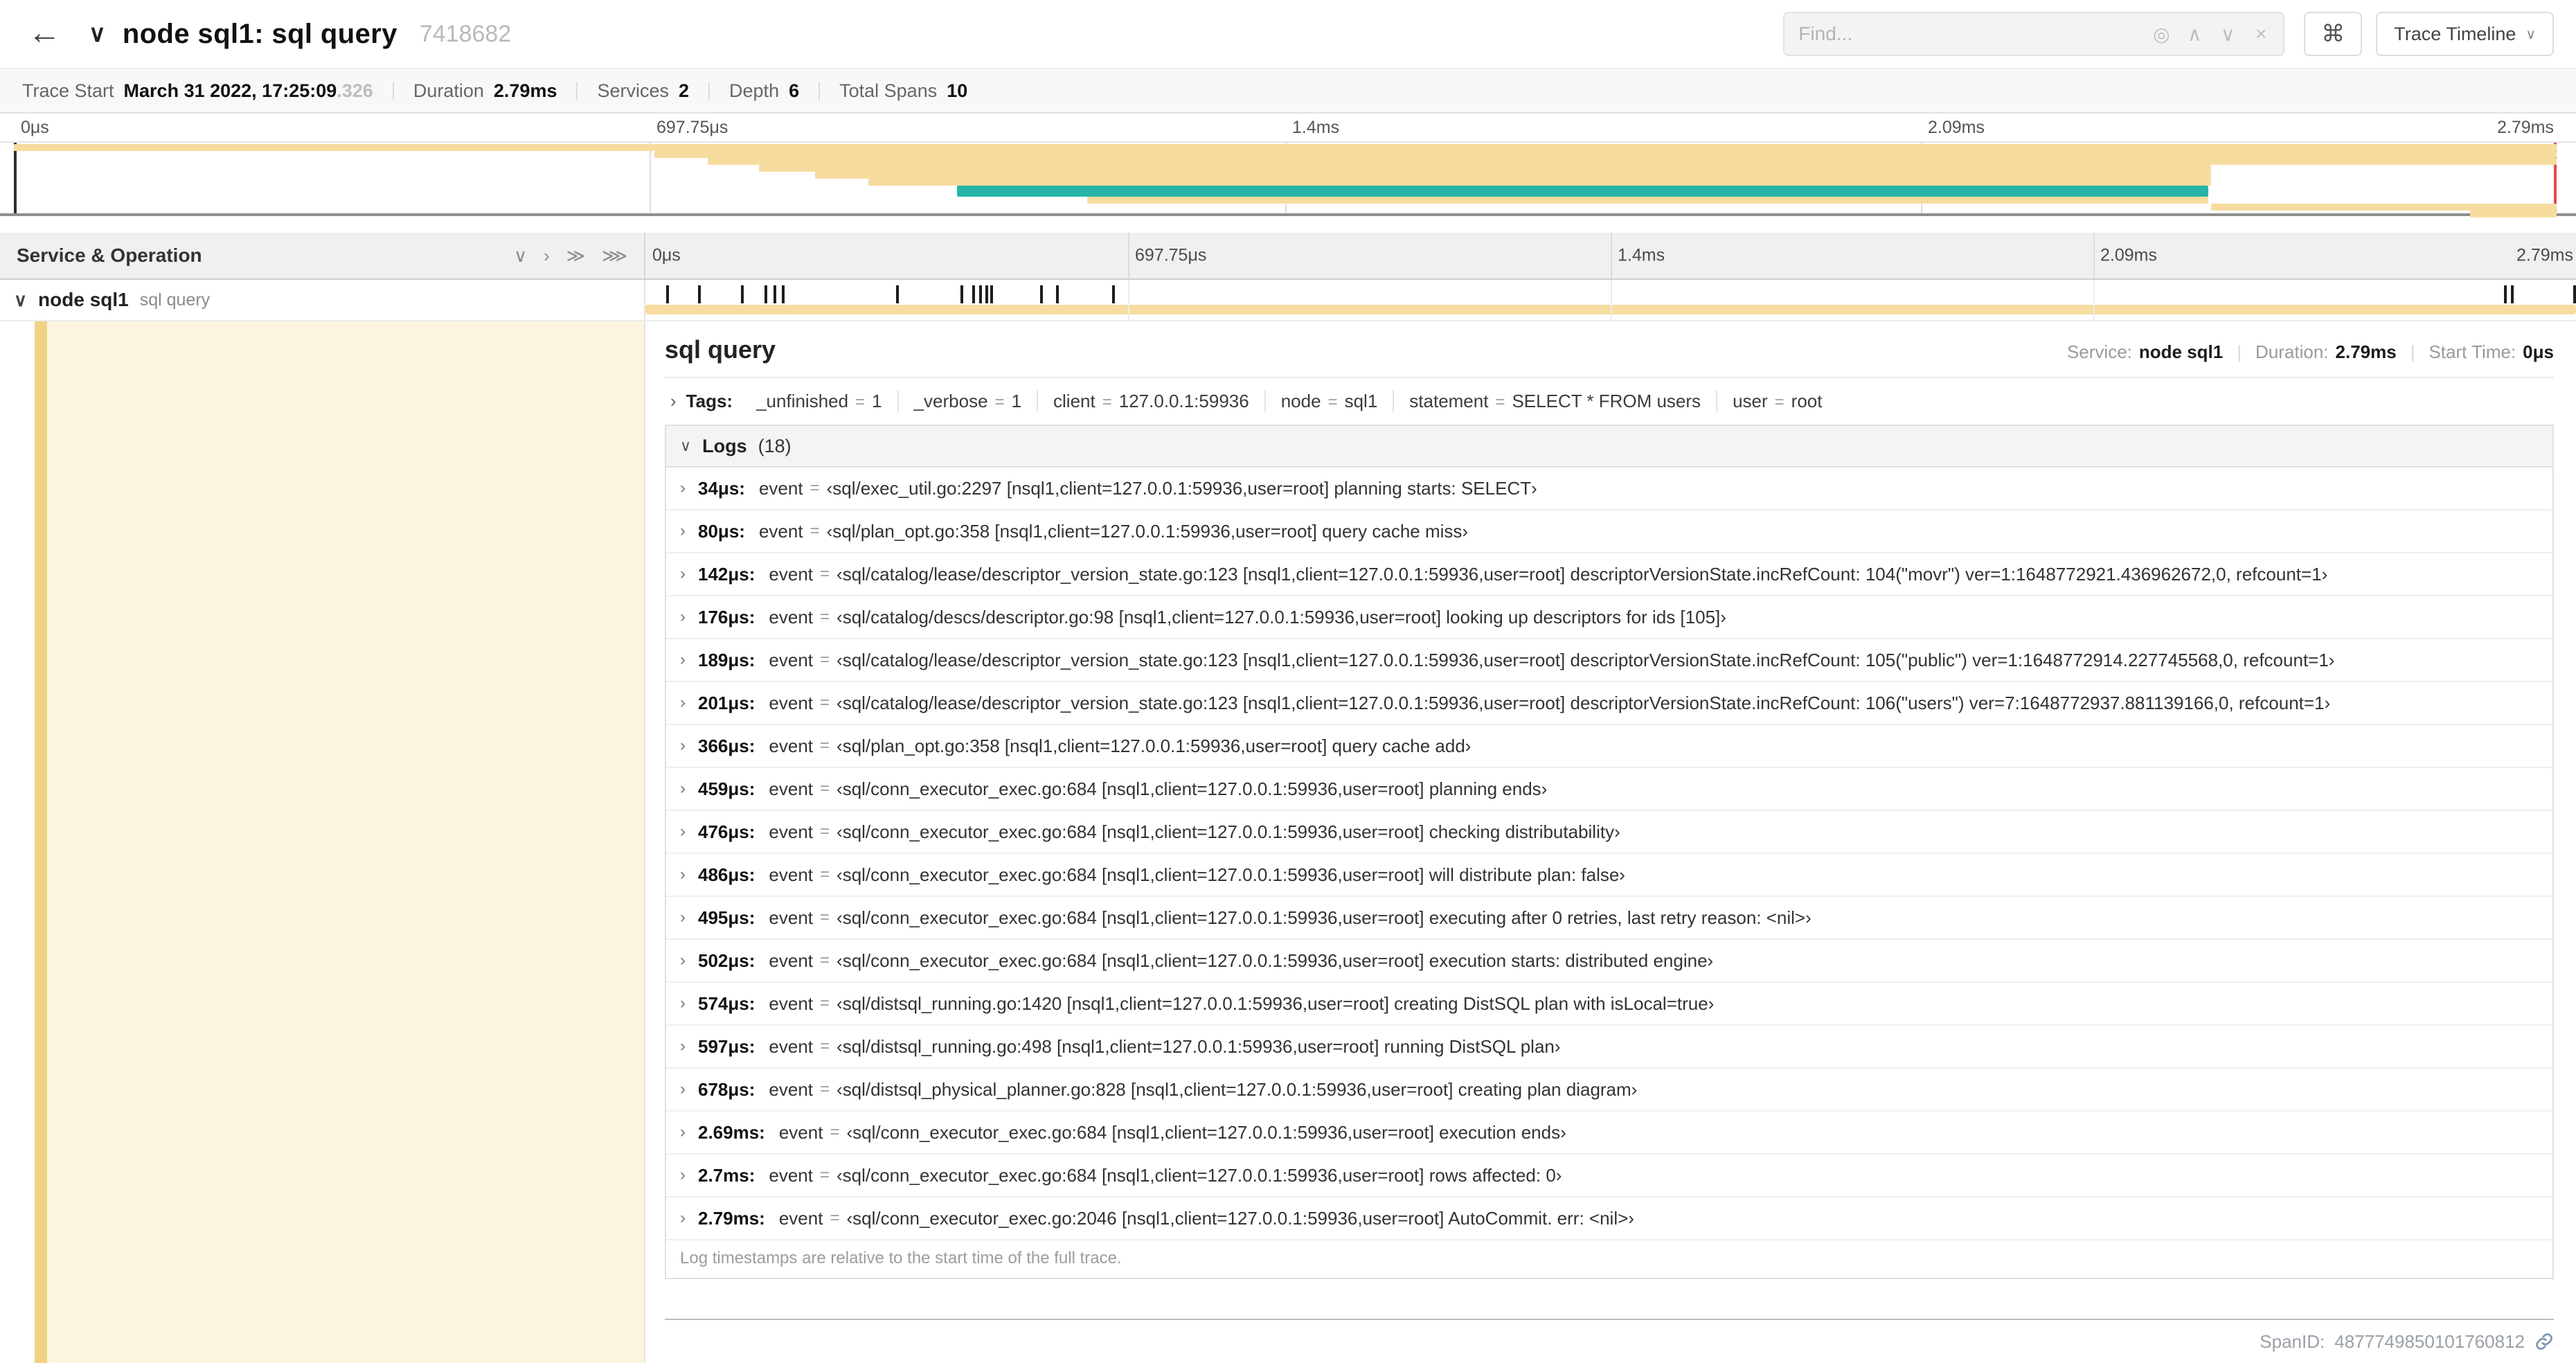 This screenshot has height=1363, width=2576. I want to click on timeline-minimap: 0μs 697.75μs 1.4ms 2.09ms 2.79ms, so click(1288, 165).